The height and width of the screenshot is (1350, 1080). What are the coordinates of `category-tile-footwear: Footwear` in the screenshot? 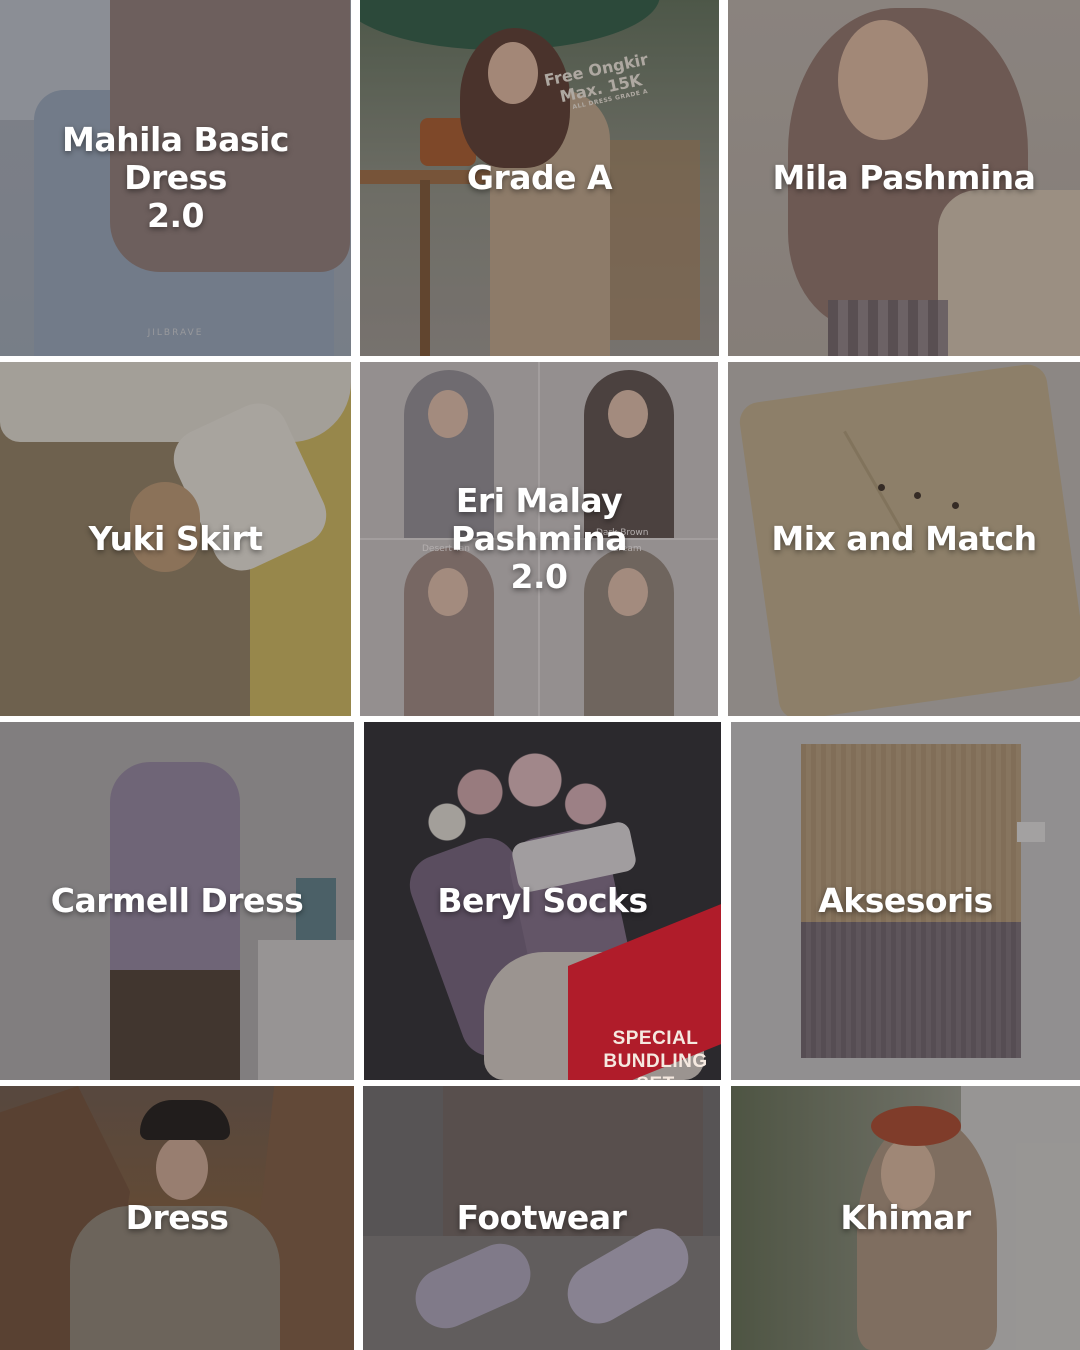 It's located at (541, 1218).